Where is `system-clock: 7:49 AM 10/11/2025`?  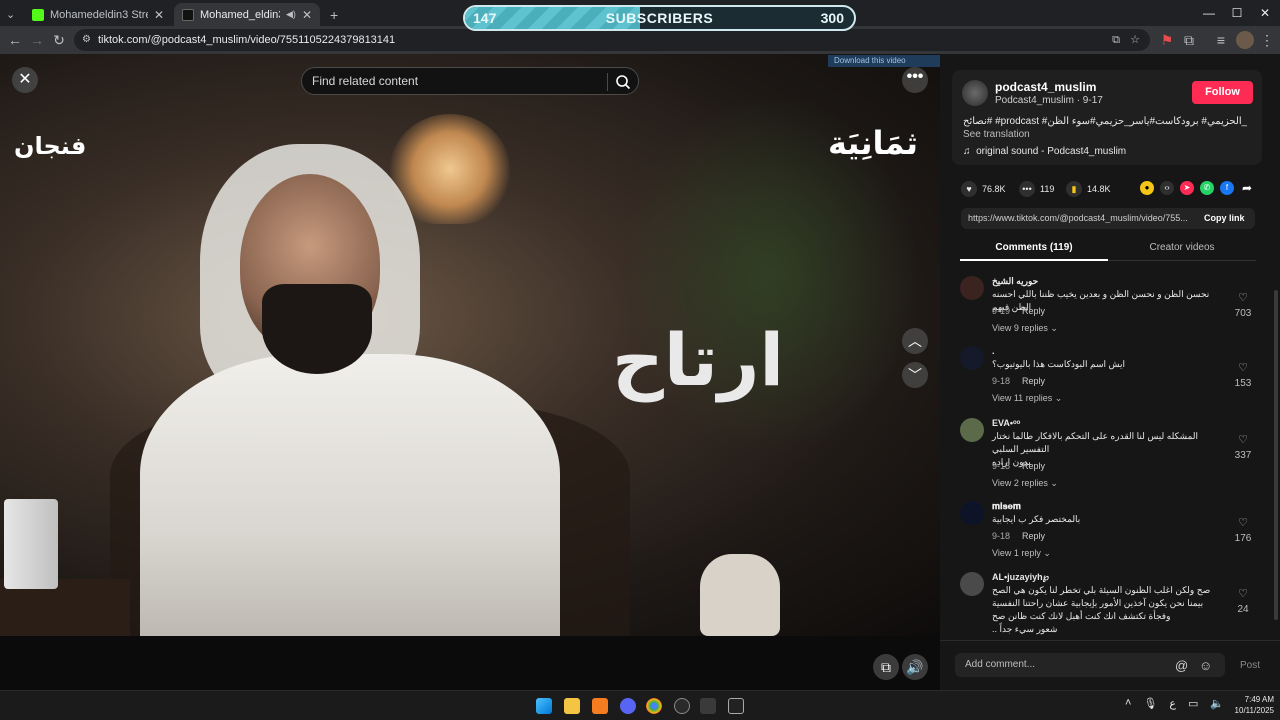
system-clock: 7:49 AM 10/11/2025 is located at coordinates (1248, 705).